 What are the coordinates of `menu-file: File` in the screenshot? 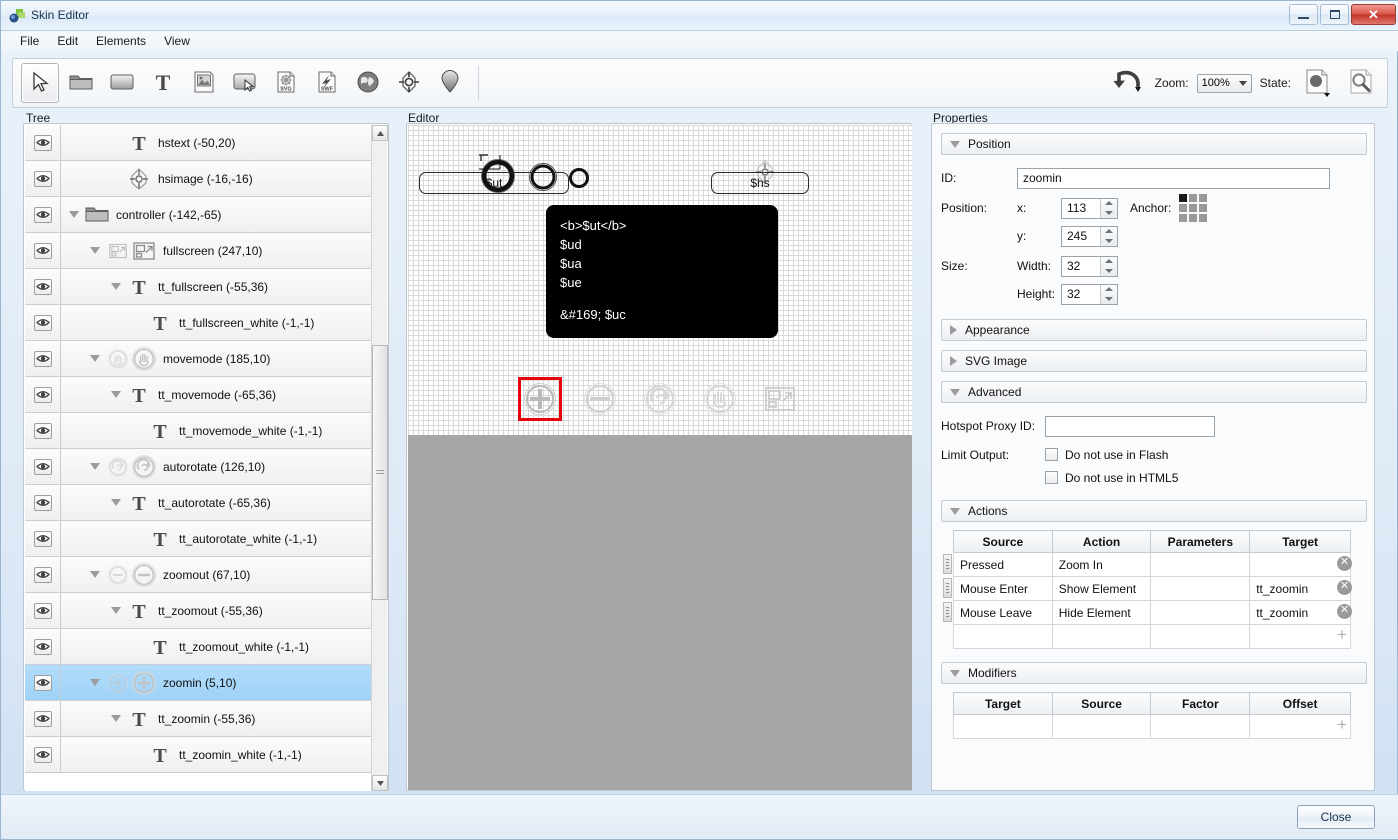 It's located at (29, 41).